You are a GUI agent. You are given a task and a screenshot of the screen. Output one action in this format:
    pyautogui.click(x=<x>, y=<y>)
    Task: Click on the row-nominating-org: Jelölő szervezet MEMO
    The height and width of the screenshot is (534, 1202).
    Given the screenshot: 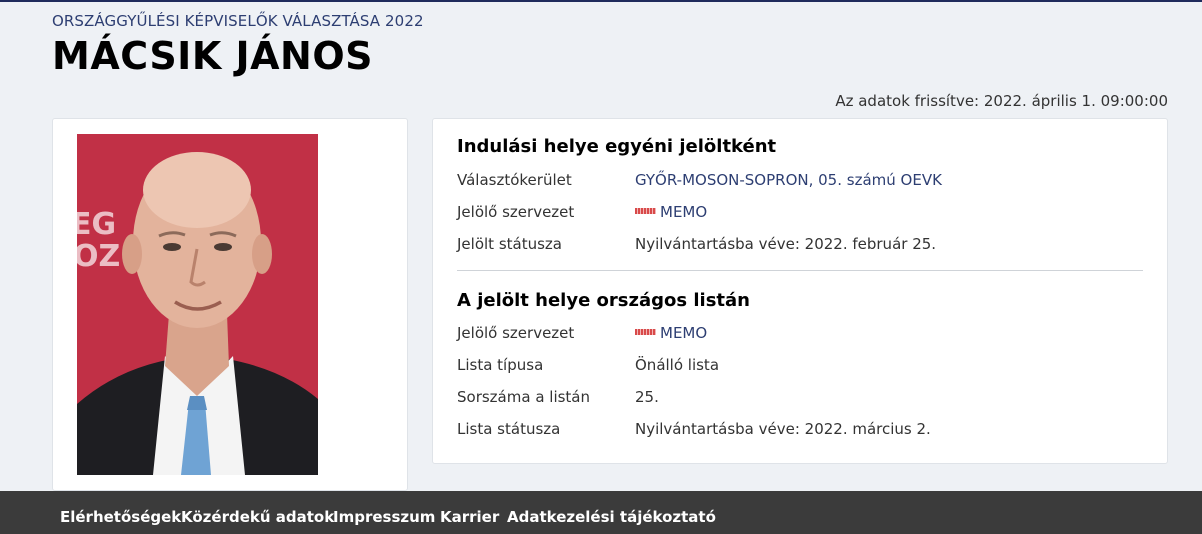 What is the action you would take?
    pyautogui.click(x=802, y=215)
    